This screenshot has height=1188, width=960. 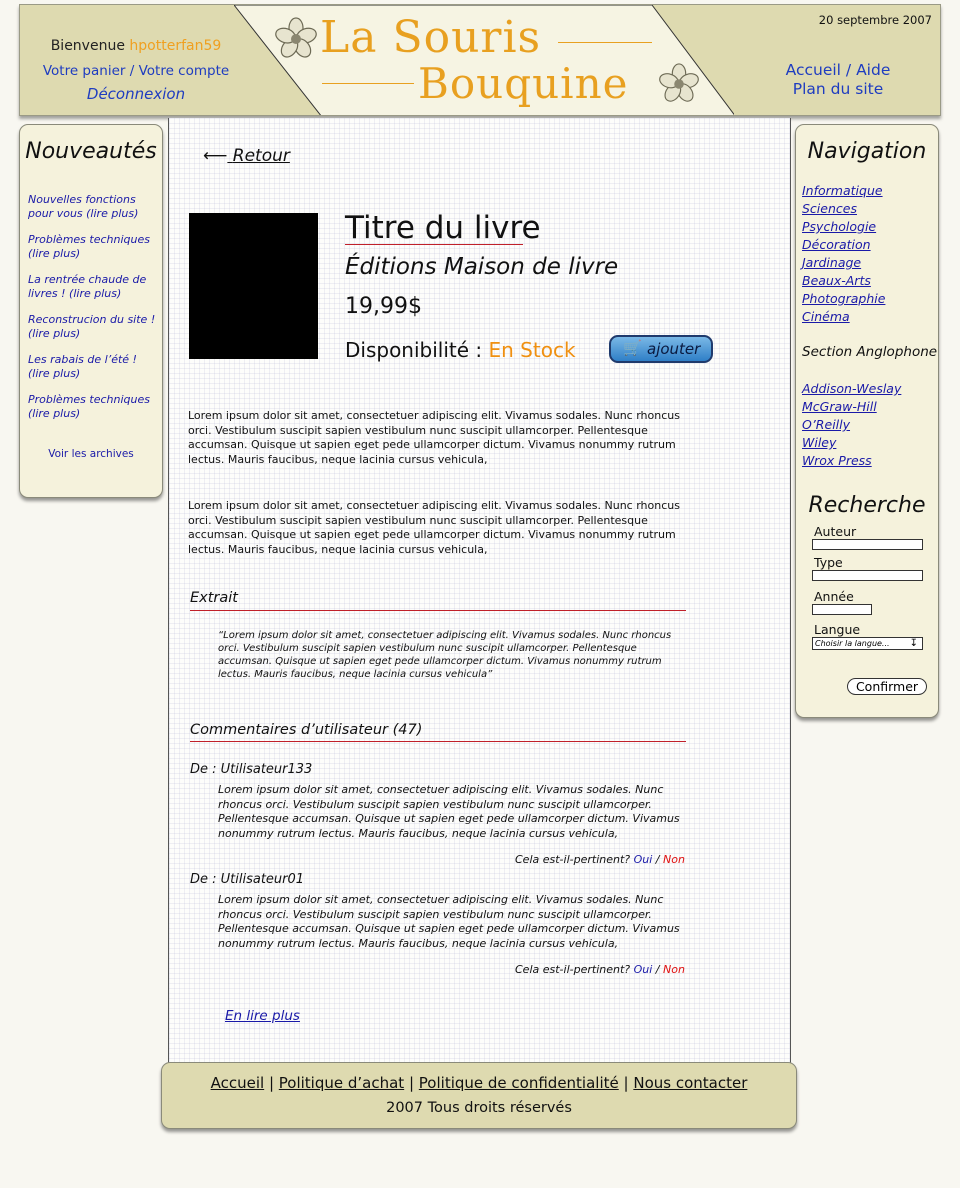 I want to click on add-to-cart-label: ajouter, so click(x=674, y=349).